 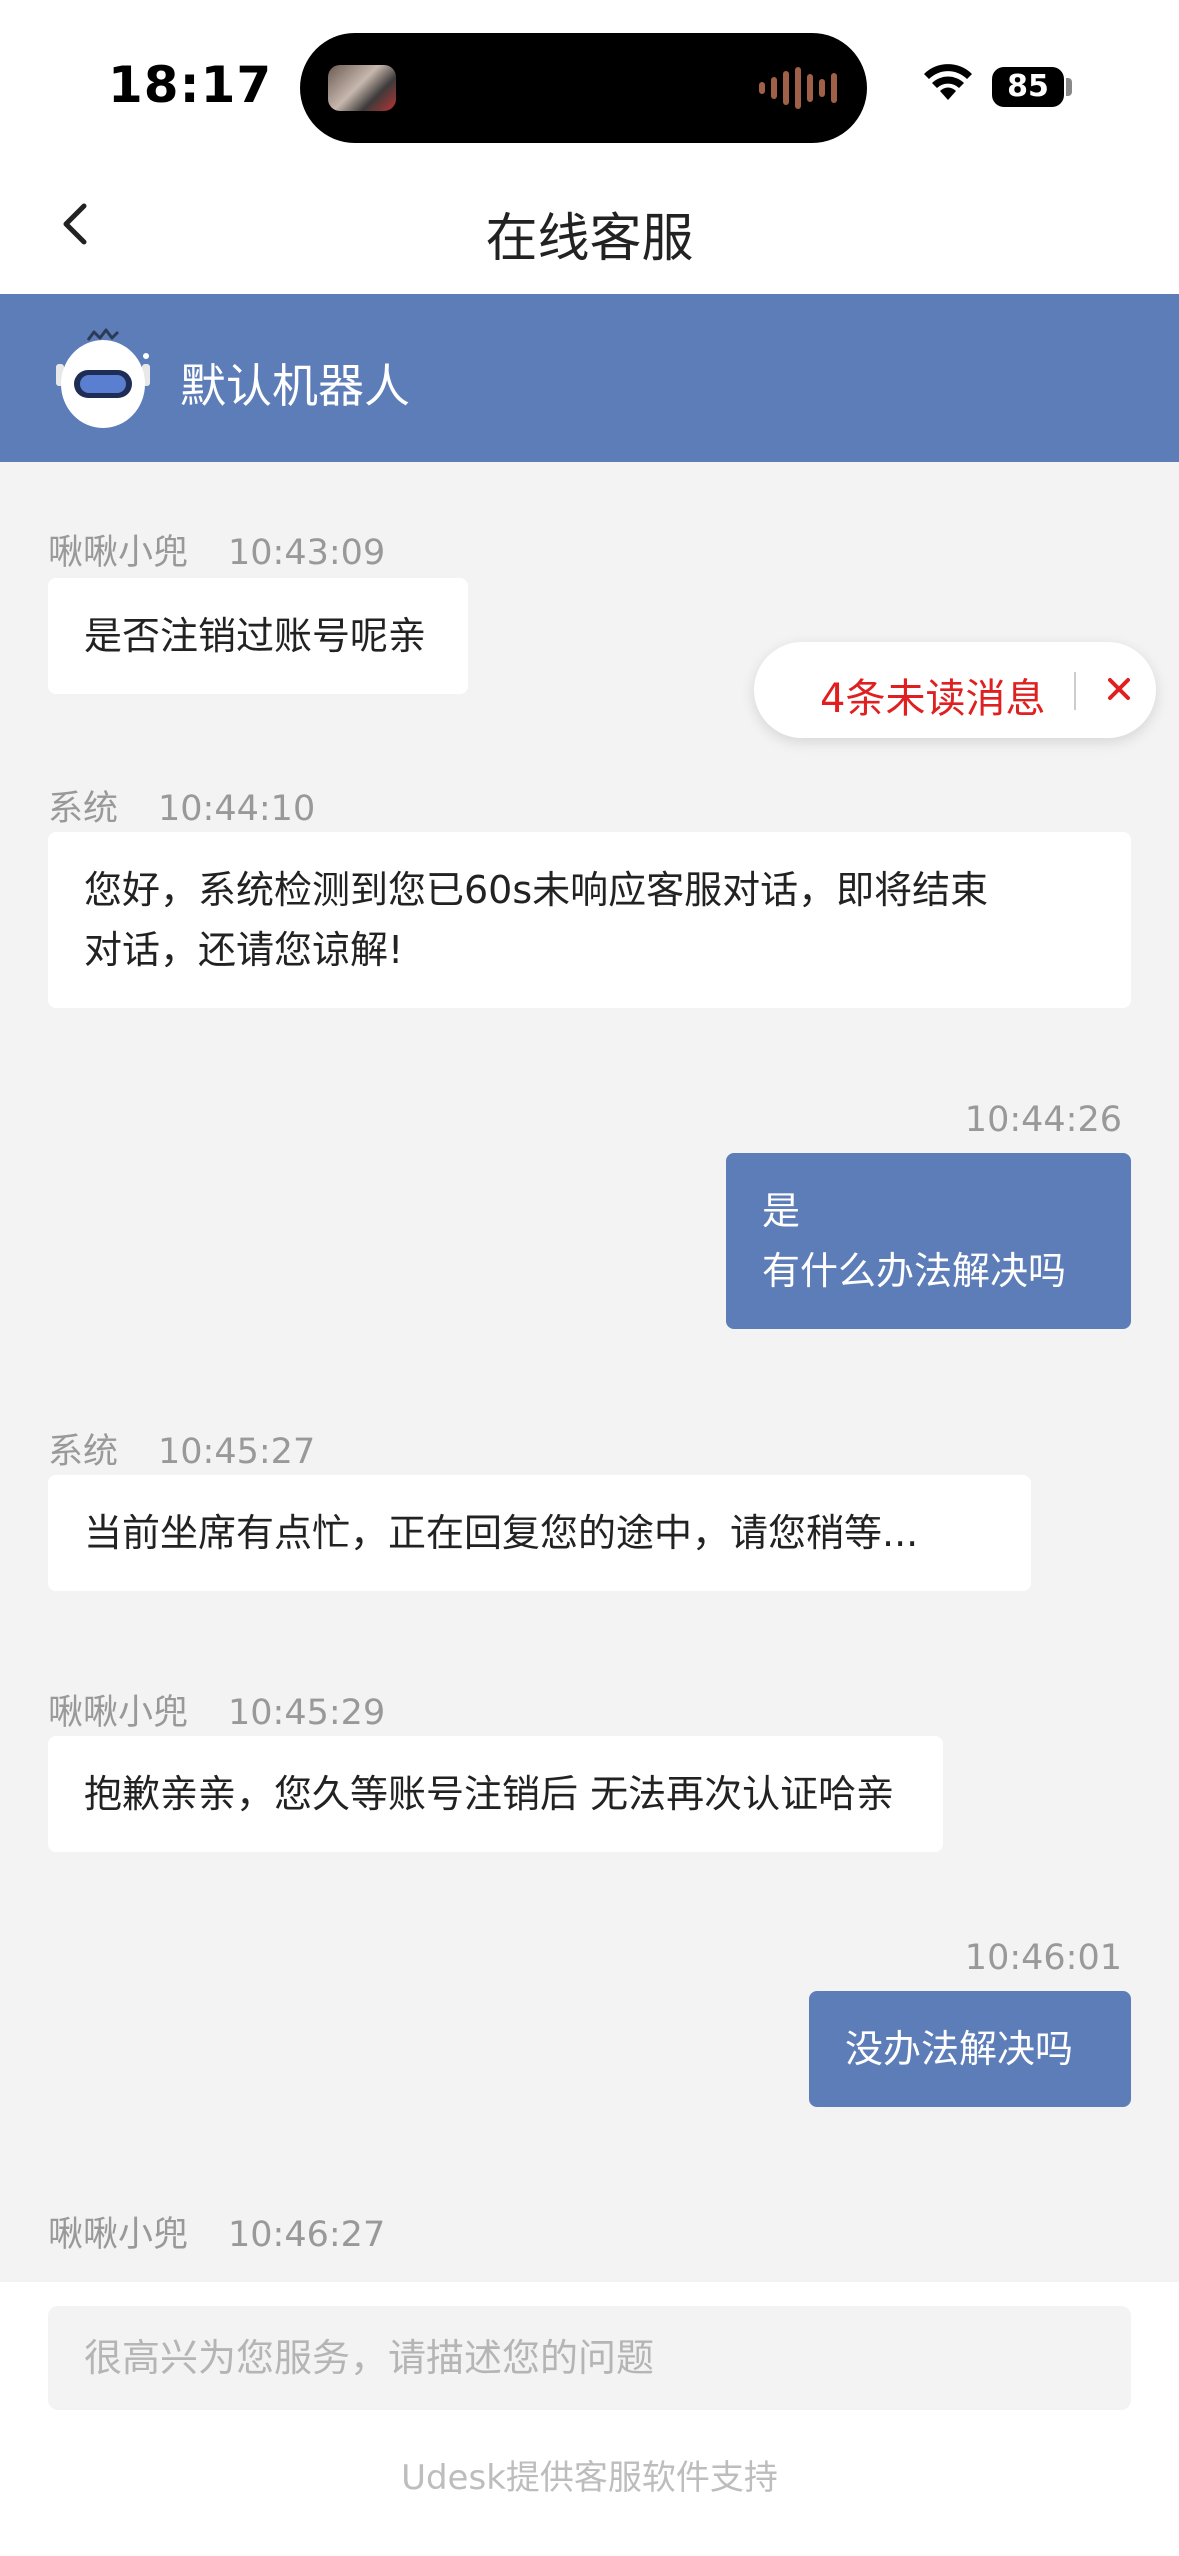 I want to click on message-meta: 系统 10:44:10, so click(x=181, y=805).